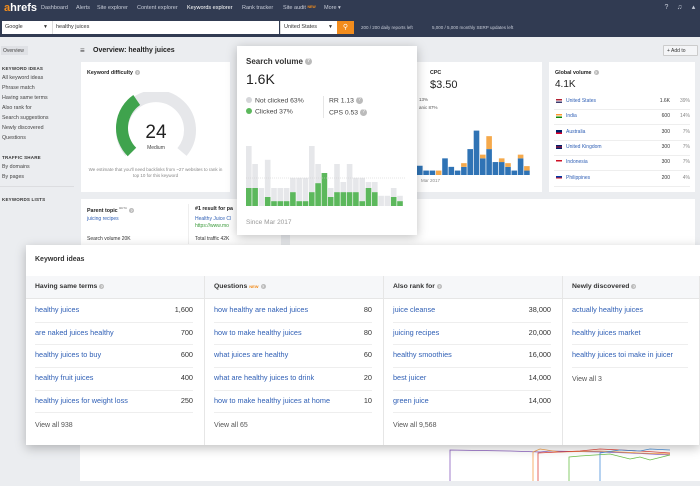 The width and height of the screenshot is (700, 486). What do you see at coordinates (20, 8) in the screenshot?
I see `ahrefs-logo: ahrefs` at bounding box center [20, 8].